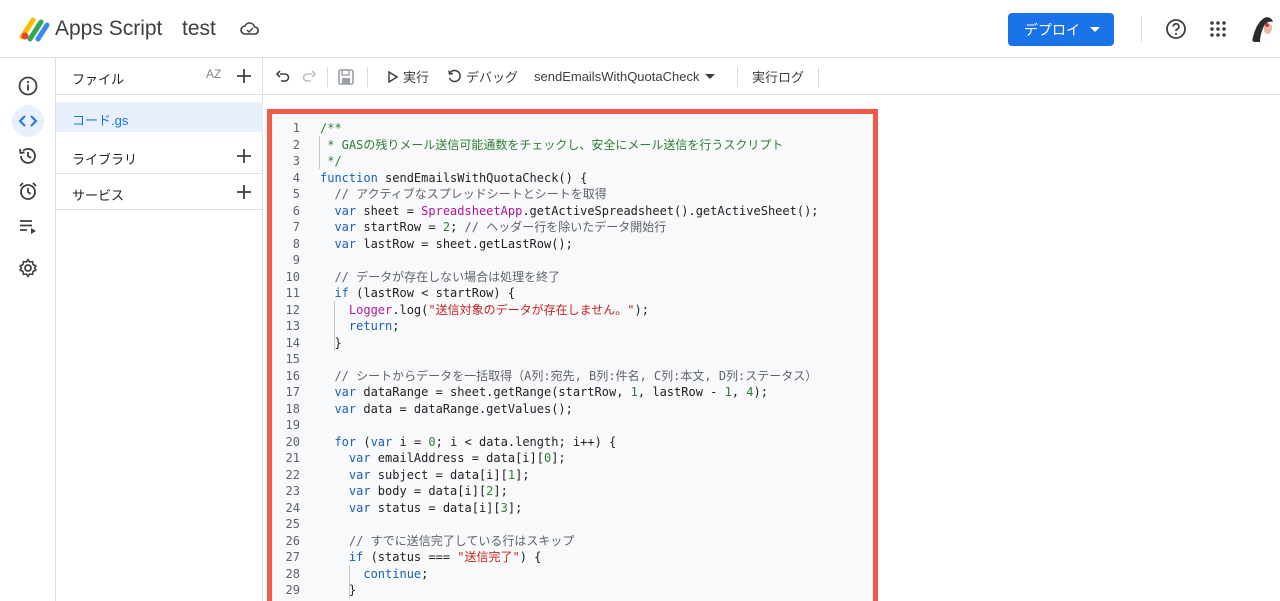 The width and height of the screenshot is (1280, 601). Describe the element at coordinates (244, 76) in the screenshot. I see `add-file-icon` at that location.